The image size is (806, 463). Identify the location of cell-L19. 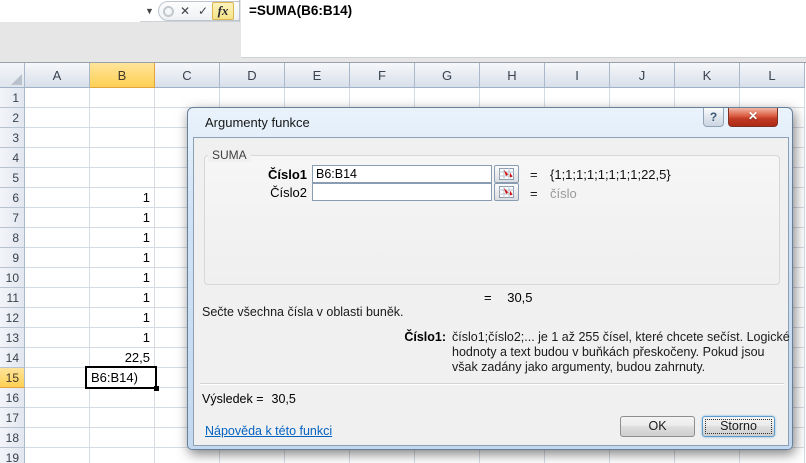
(772, 455).